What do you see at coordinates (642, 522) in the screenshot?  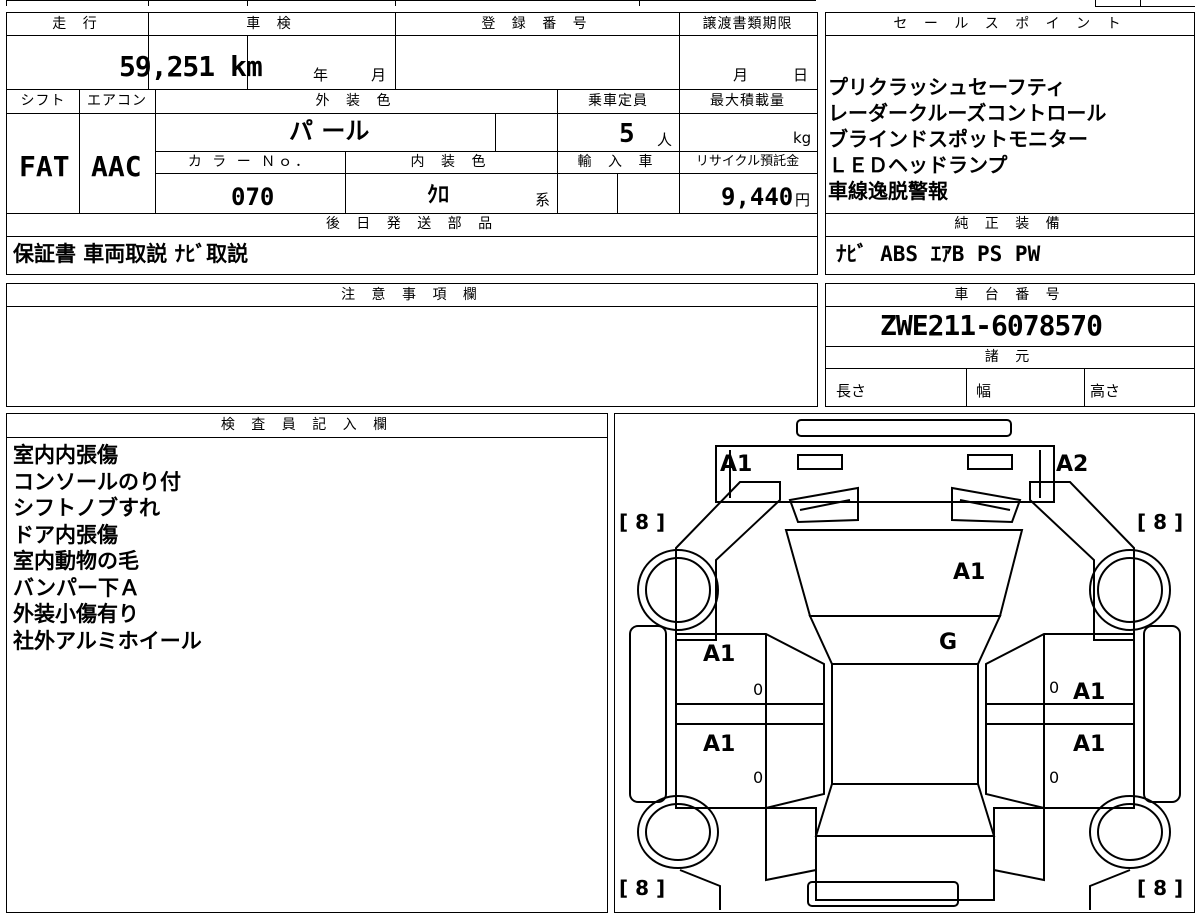 I see `tire-depth-front-left: [ 8 ]` at bounding box center [642, 522].